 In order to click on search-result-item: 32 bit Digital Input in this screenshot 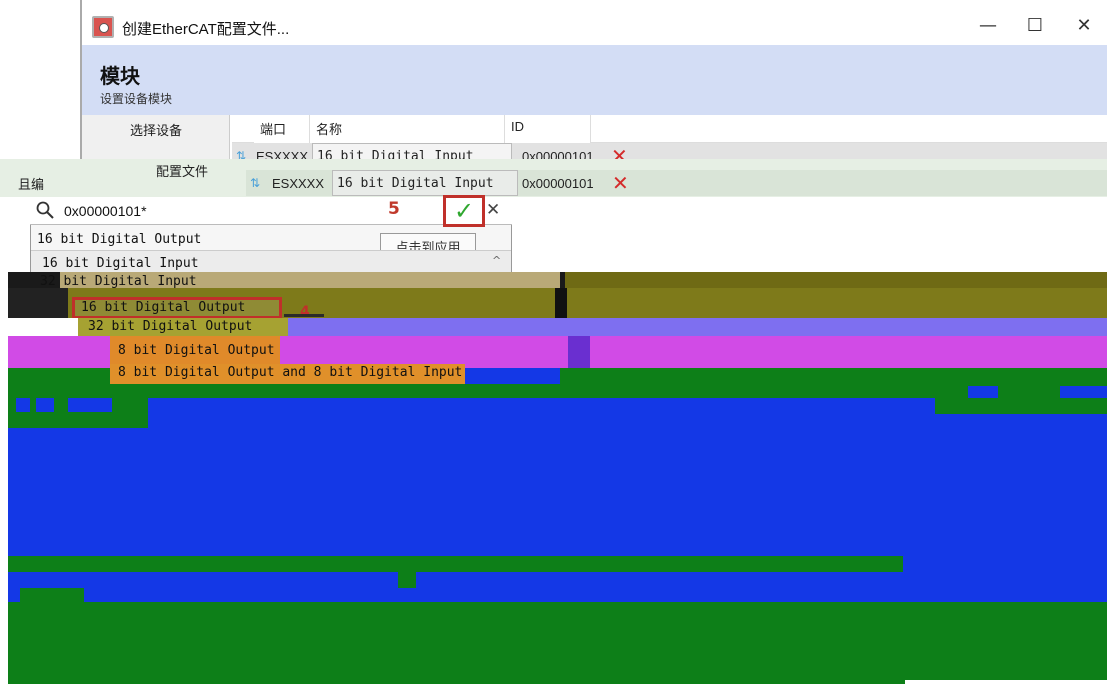, I will do `click(118, 281)`.